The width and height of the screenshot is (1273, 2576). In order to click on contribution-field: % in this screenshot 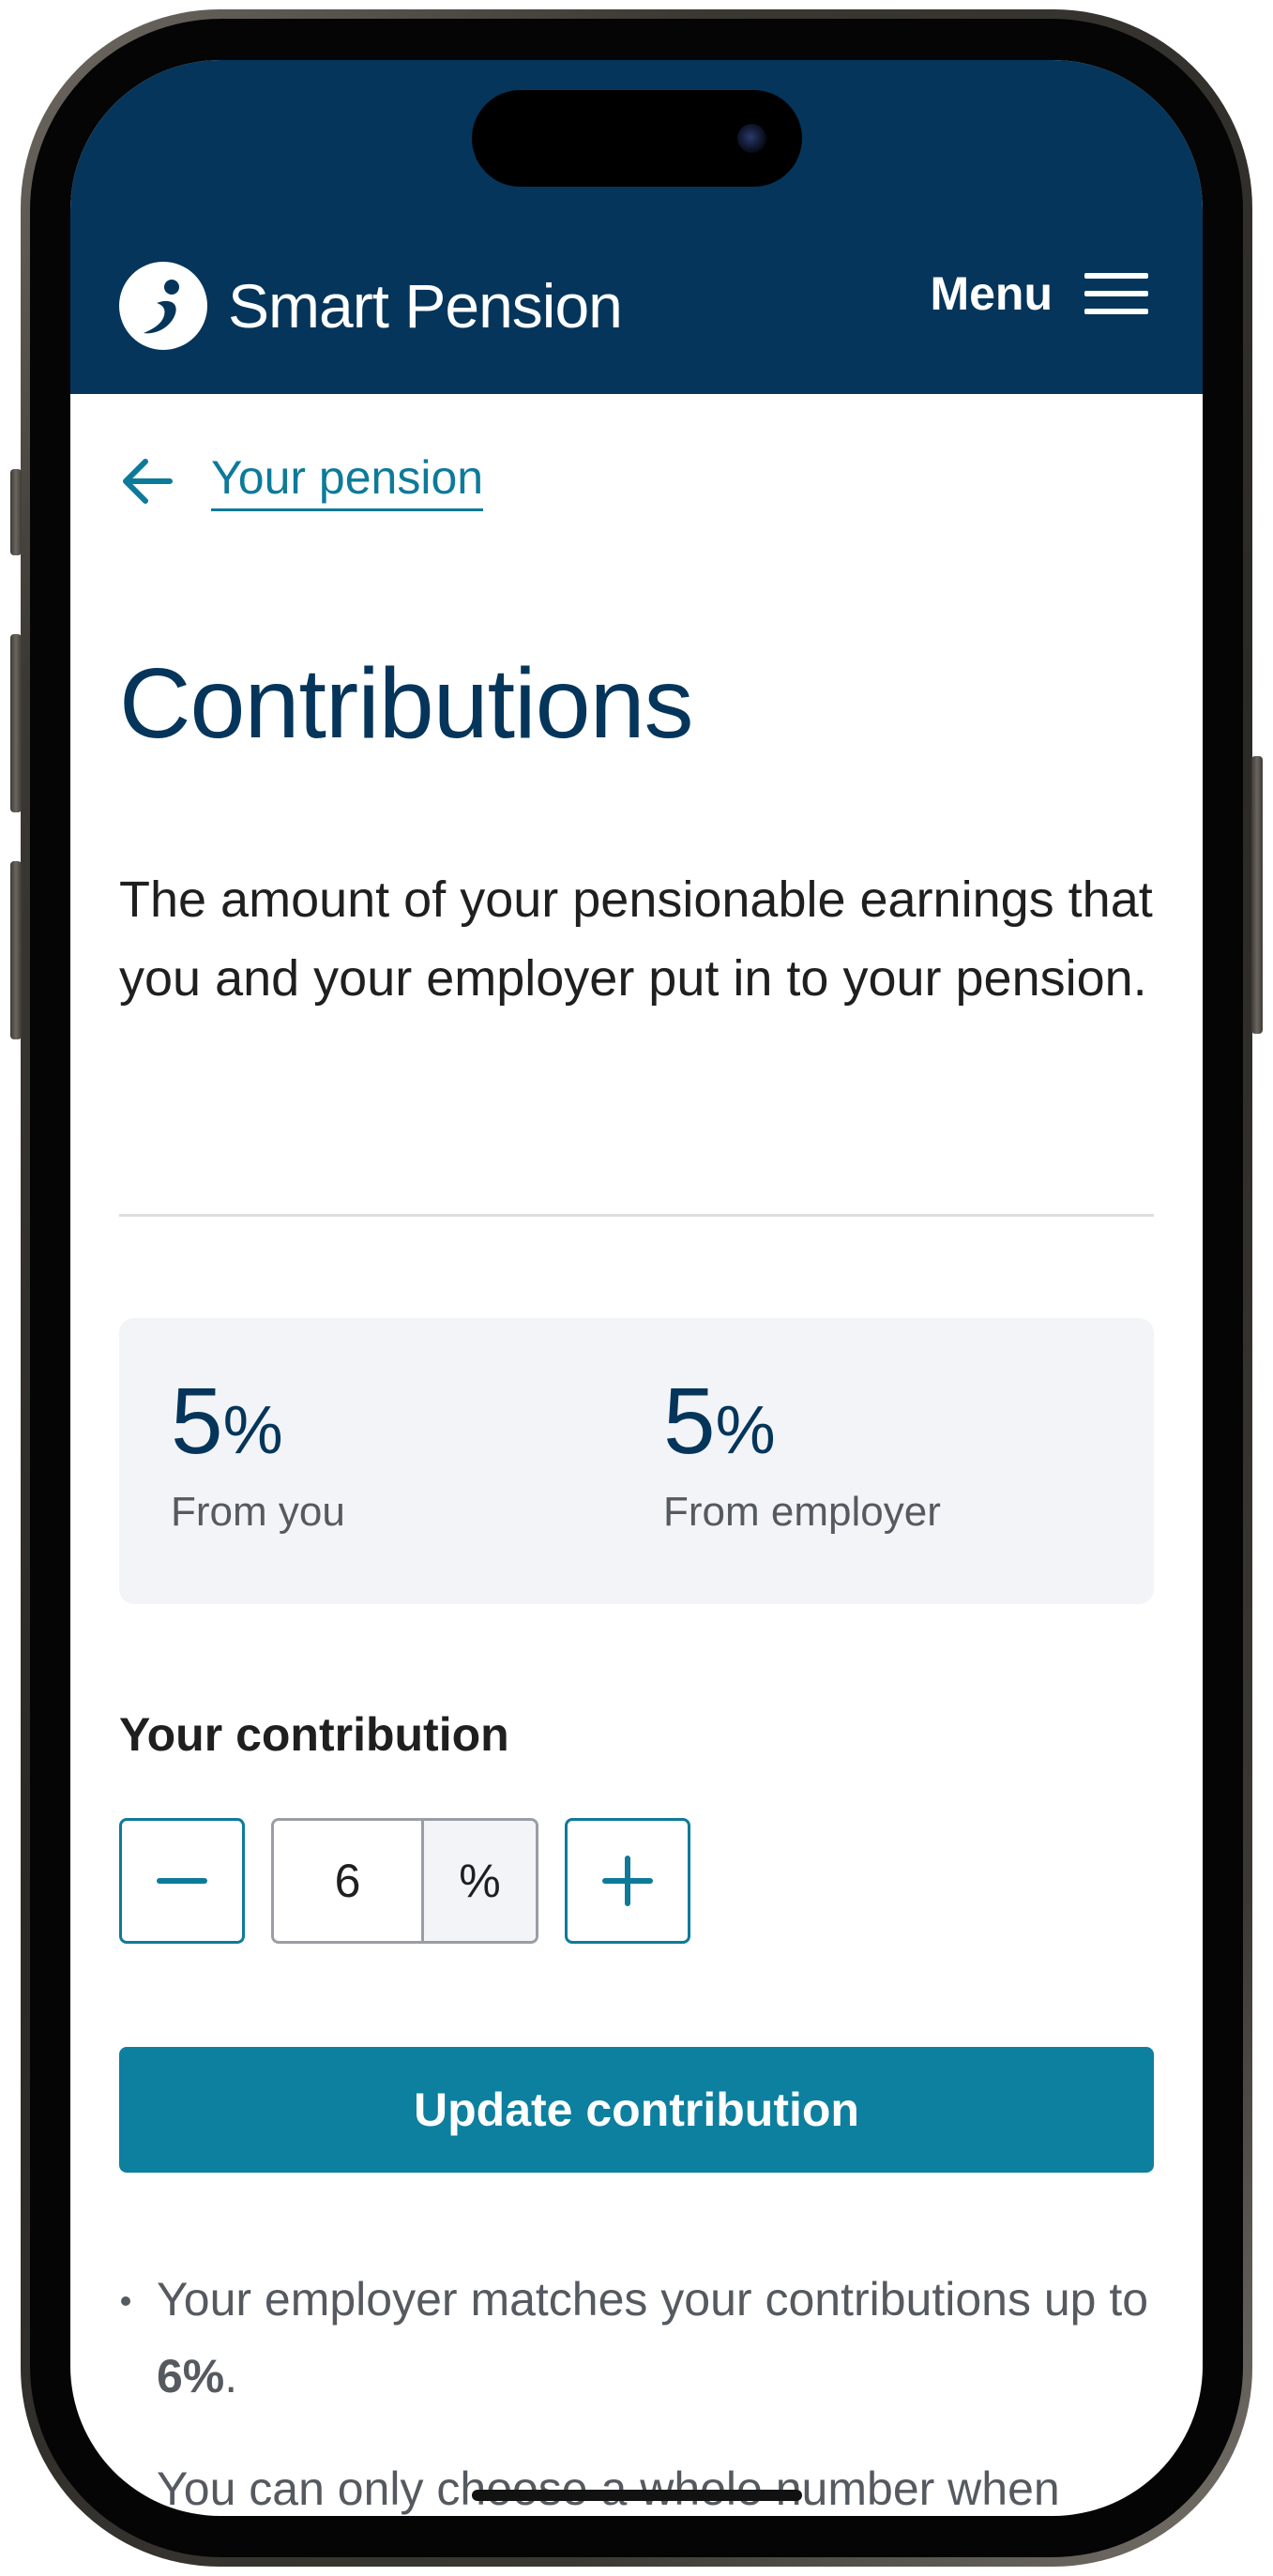, I will do `click(404, 1881)`.